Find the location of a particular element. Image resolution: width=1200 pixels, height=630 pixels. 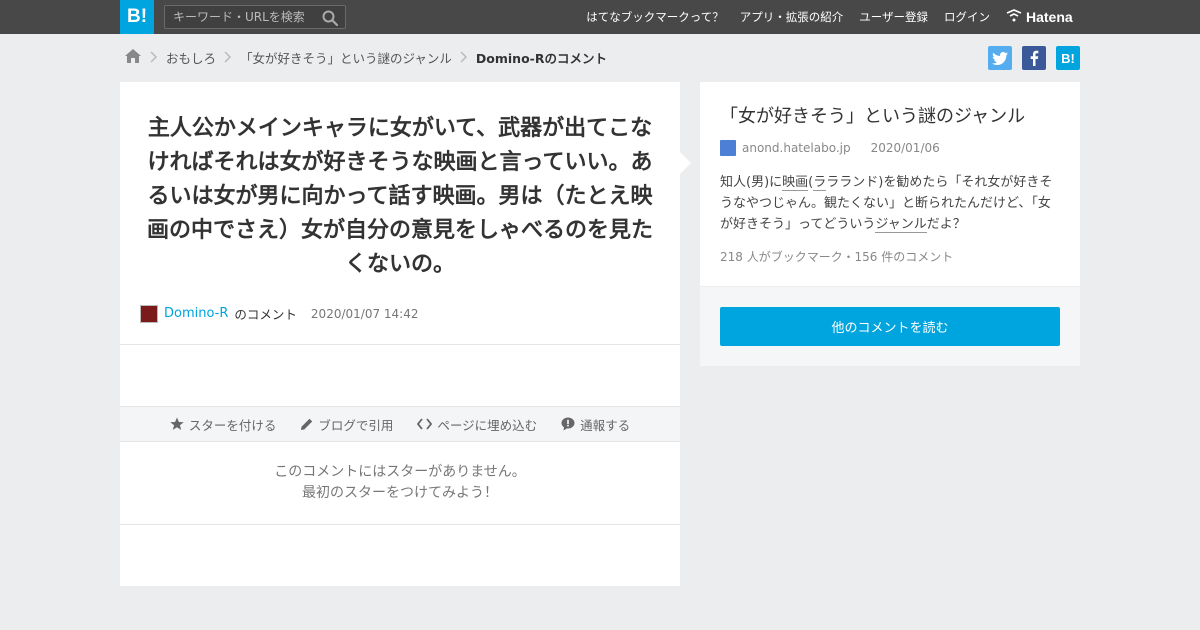

blog-quote-button: ブログで引用 is located at coordinates (346, 424).